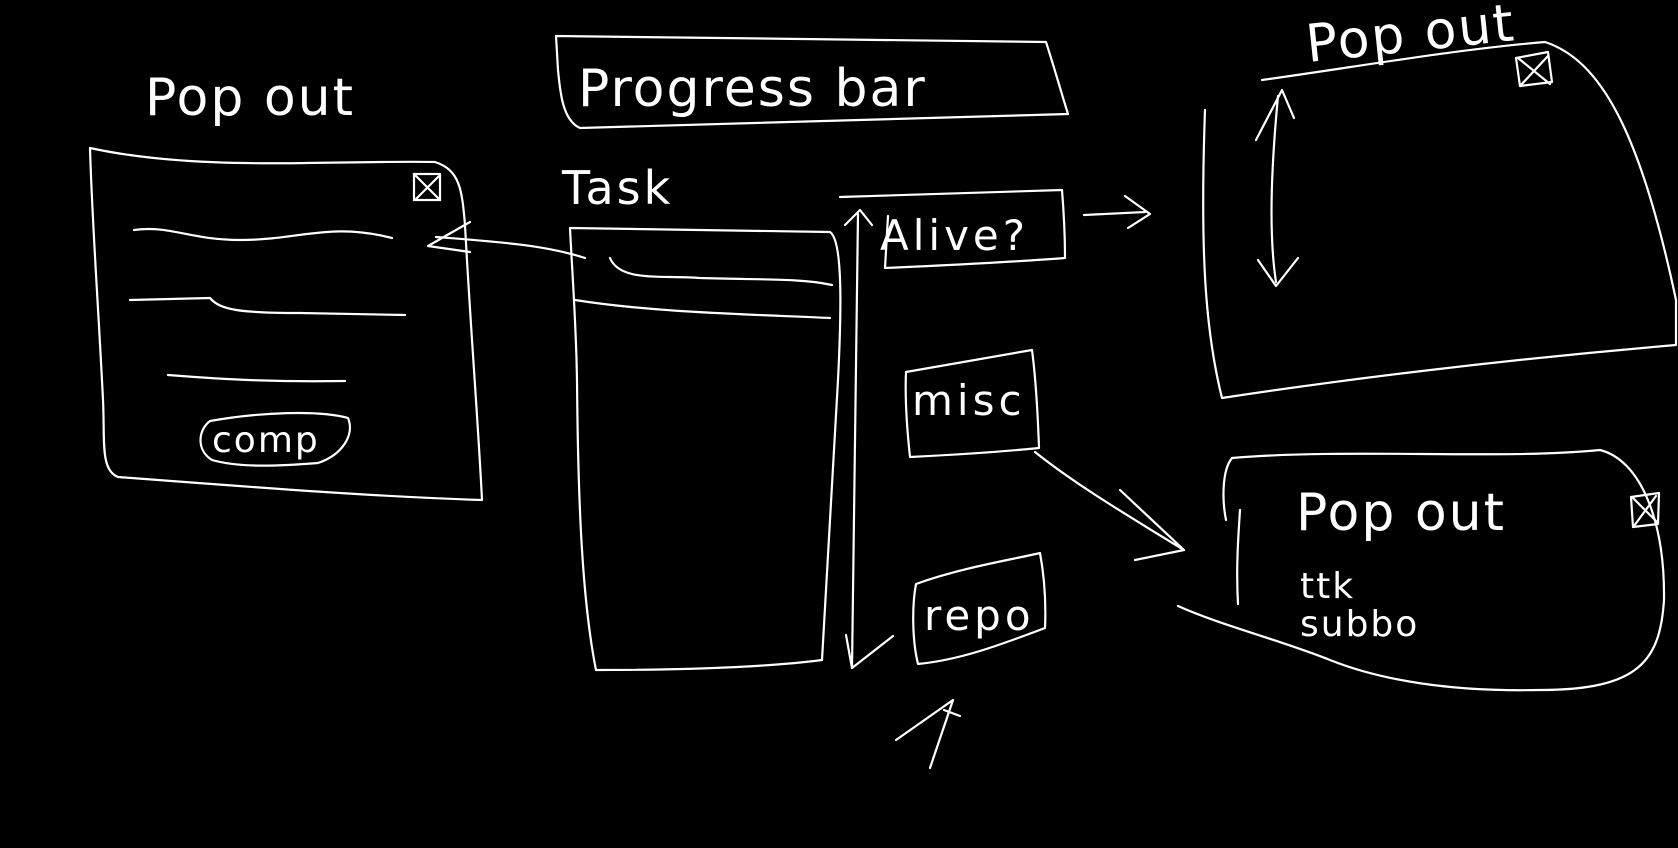 This screenshot has width=1678, height=848. Describe the element at coordinates (250, 98) in the screenshot. I see `left-popout-title: Pop out` at that location.